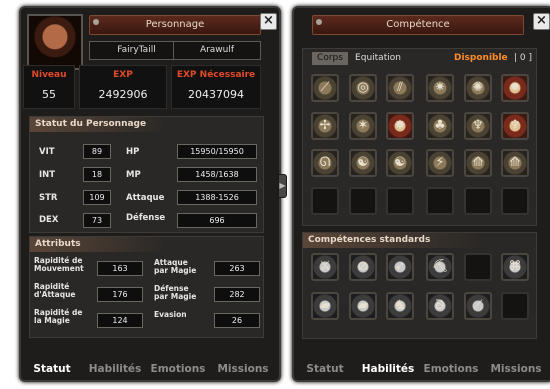 The width and height of the screenshot is (550, 389). I want to click on skill-slot: ♞, so click(400, 306).